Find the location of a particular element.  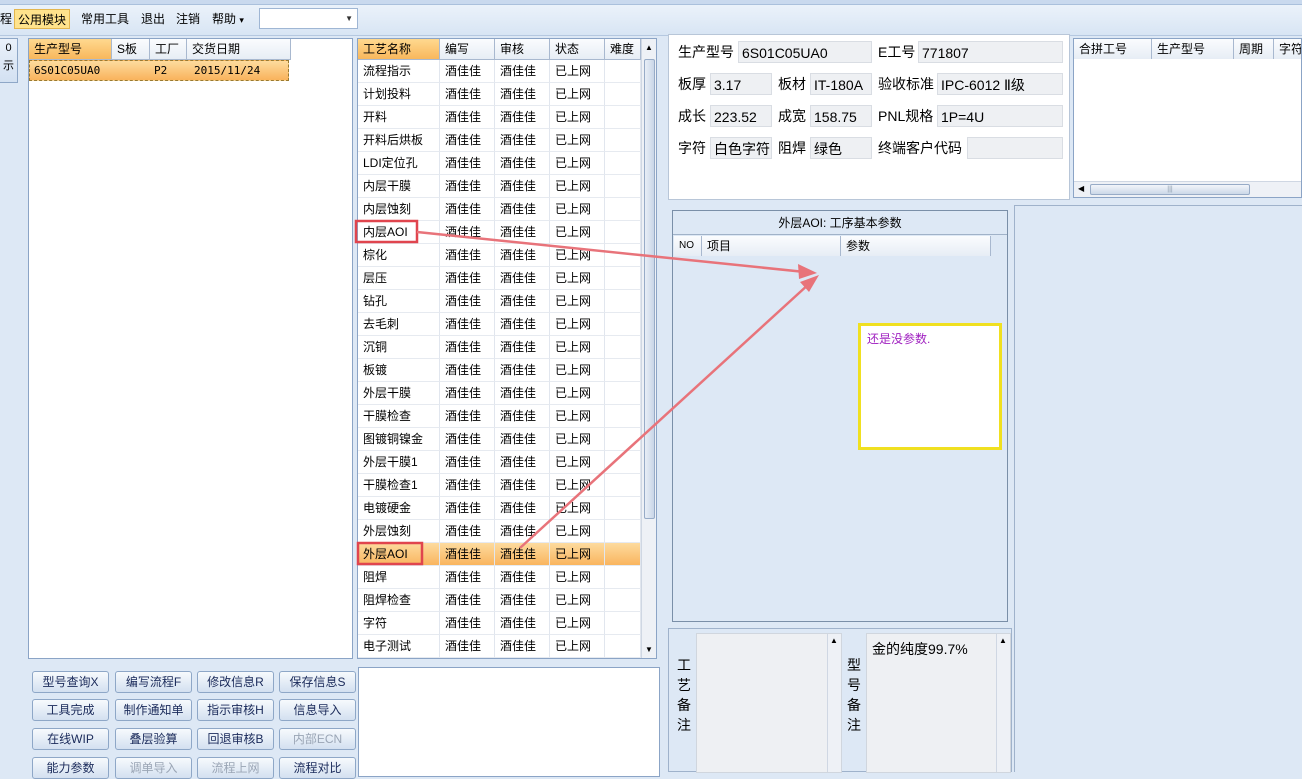

table-row: 钻孔 酒佳佳 酒佳佳 已上网 is located at coordinates (499, 301).